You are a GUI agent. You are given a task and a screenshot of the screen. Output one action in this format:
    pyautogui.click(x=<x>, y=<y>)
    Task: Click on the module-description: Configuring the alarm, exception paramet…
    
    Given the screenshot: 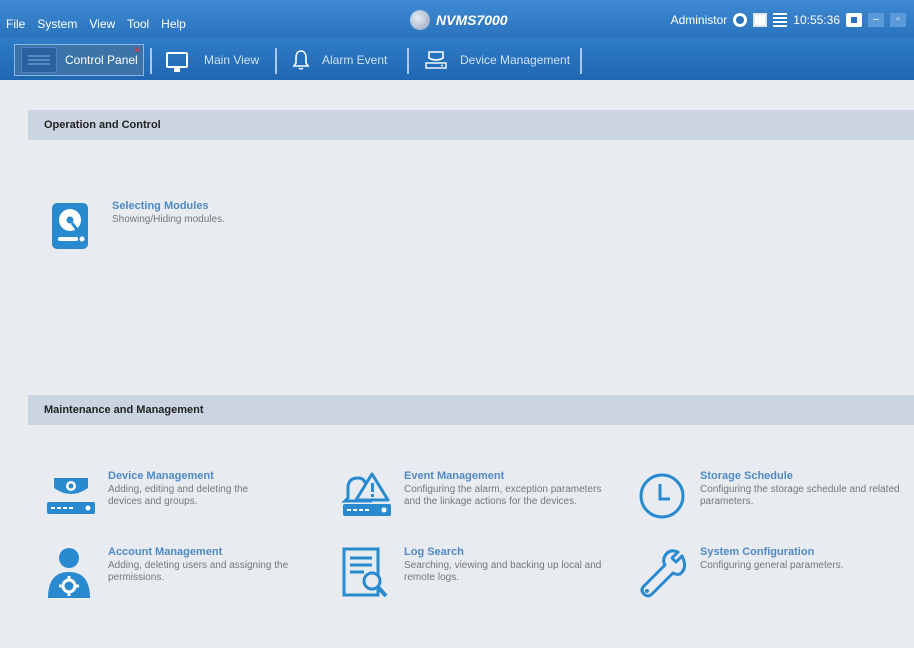 What is the action you would take?
    pyautogui.click(x=503, y=495)
    